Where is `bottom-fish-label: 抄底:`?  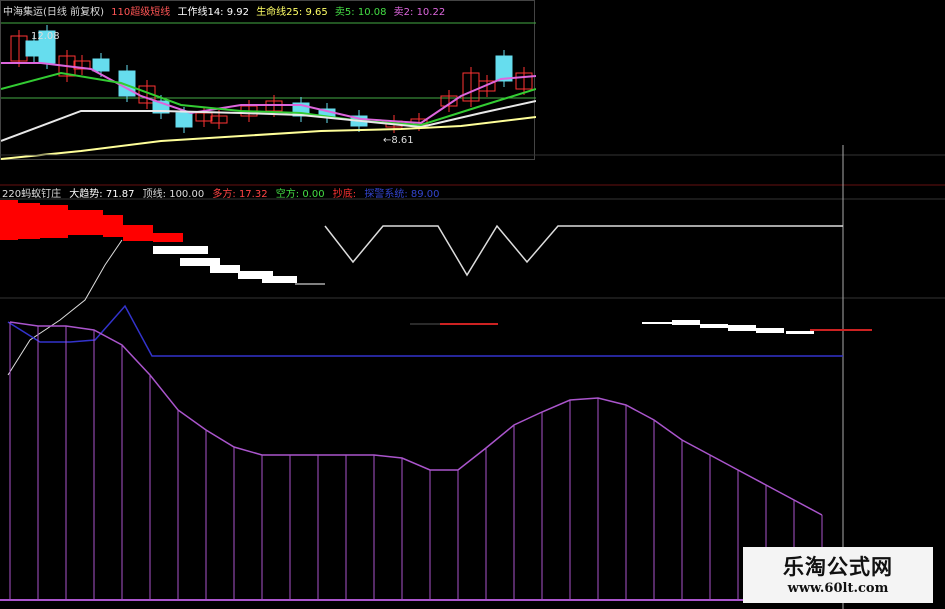
bottom-fish-label: 抄底: is located at coordinates (344, 194).